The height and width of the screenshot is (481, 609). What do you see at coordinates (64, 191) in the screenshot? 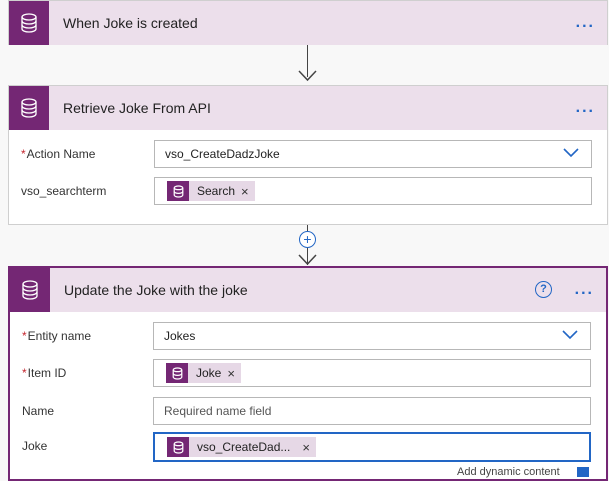
I see `searchterm-label: vso_searchterm` at bounding box center [64, 191].